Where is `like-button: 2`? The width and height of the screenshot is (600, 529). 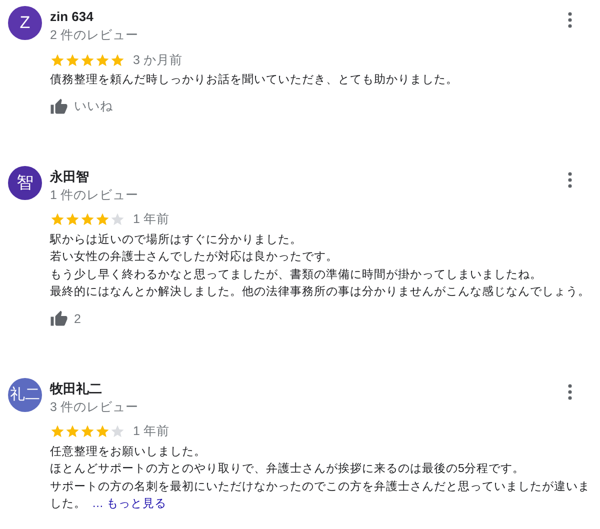 like-button: 2 is located at coordinates (65, 319).